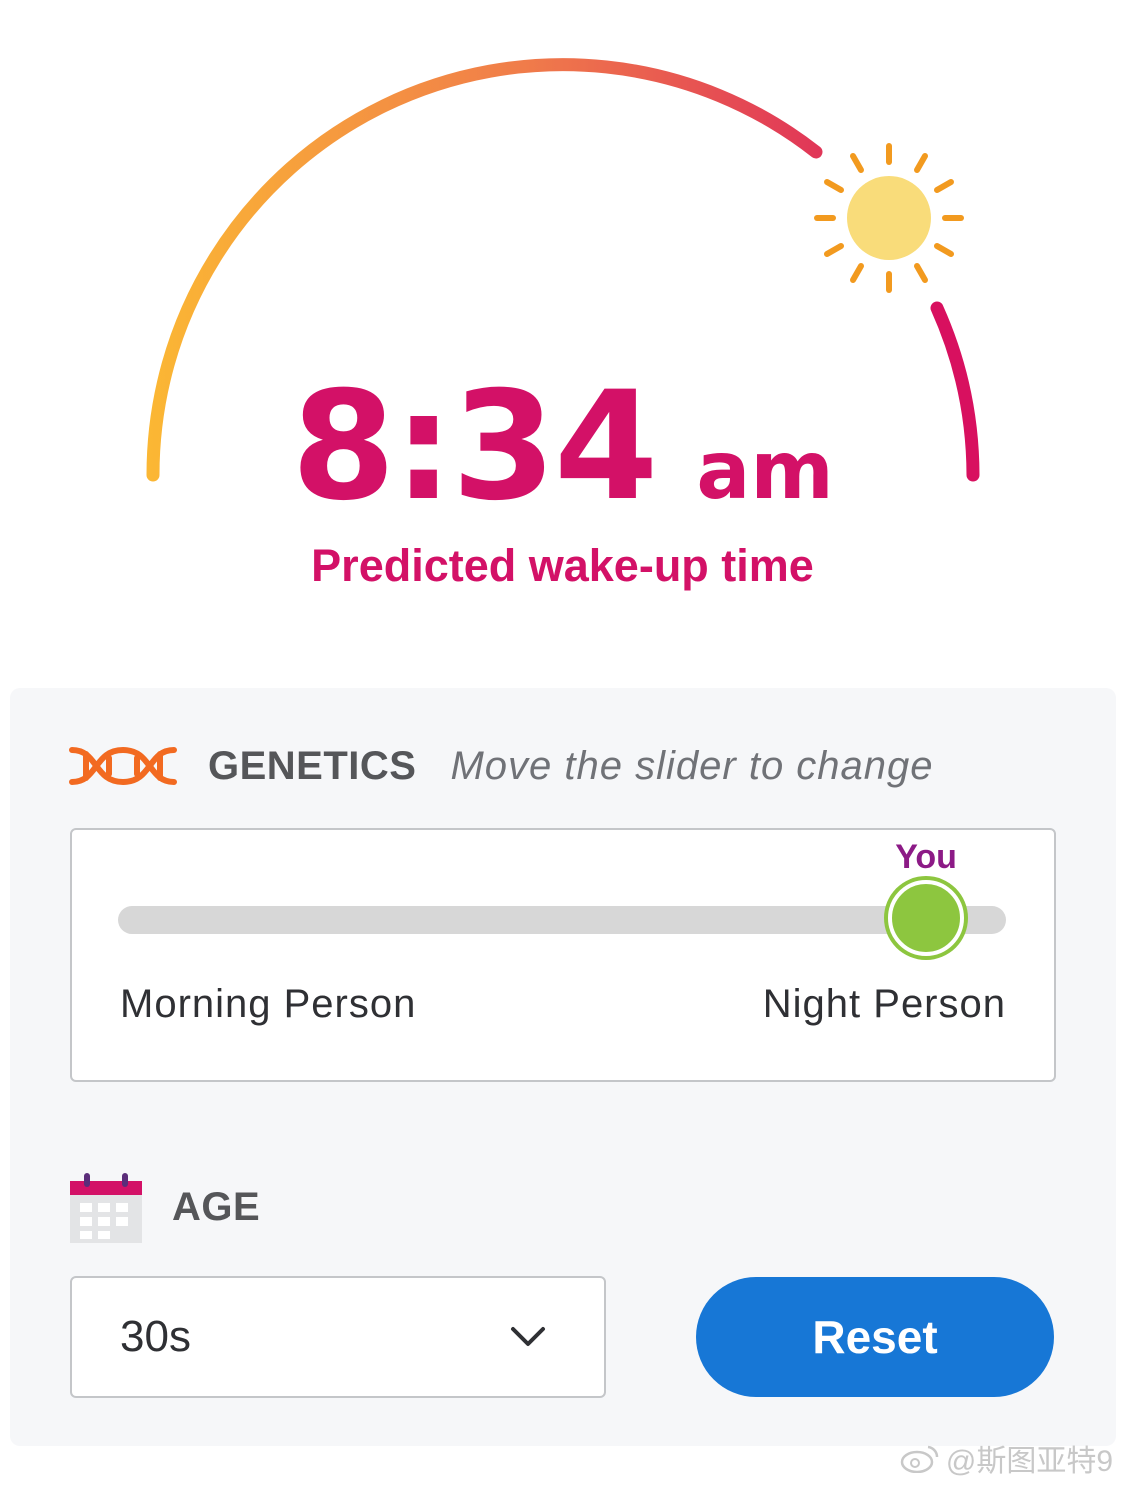 The image size is (1125, 1492). What do you see at coordinates (926, 857) in the screenshot?
I see `slider-marker-label: You` at bounding box center [926, 857].